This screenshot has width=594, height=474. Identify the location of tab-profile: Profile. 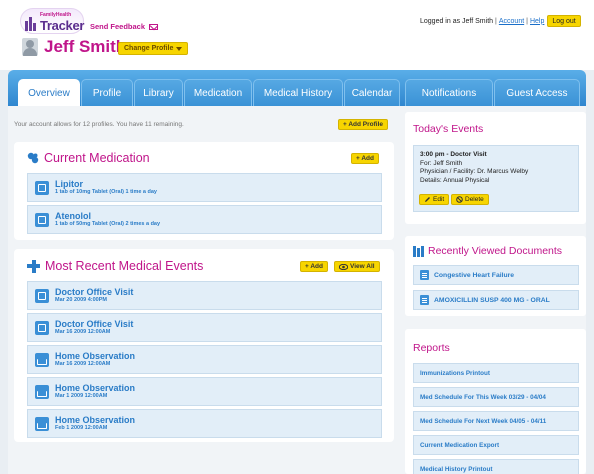
(107, 92).